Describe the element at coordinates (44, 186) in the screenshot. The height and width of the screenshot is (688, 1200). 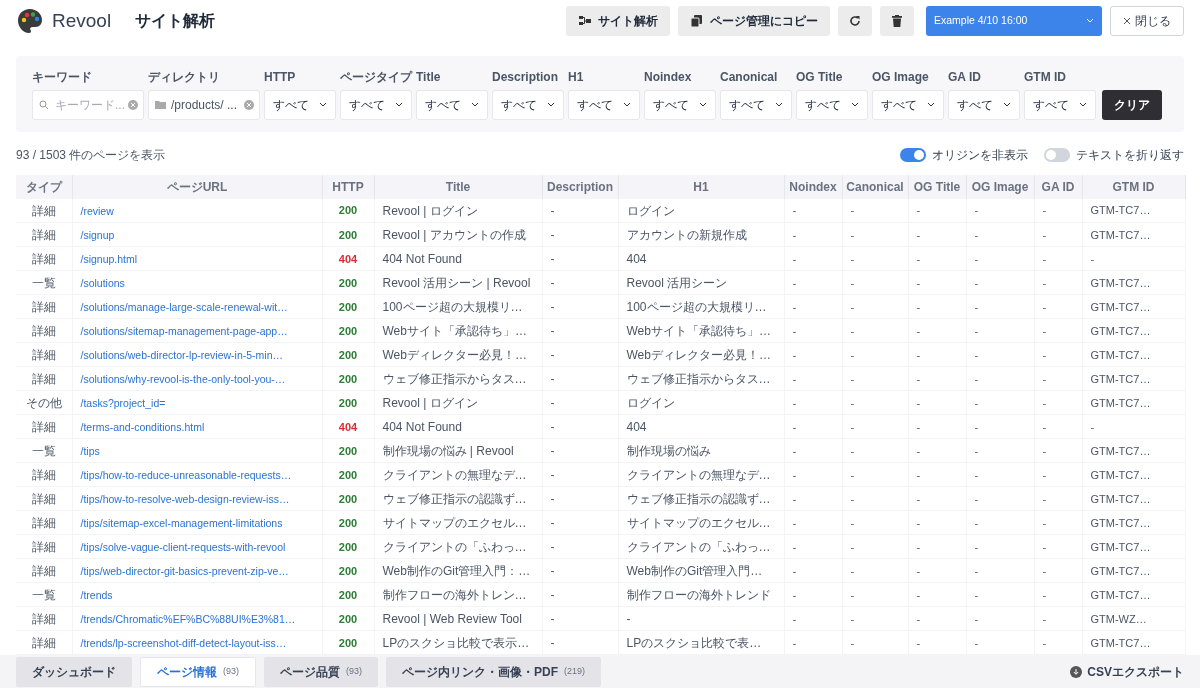
I see `column-header: タイプ` at that location.